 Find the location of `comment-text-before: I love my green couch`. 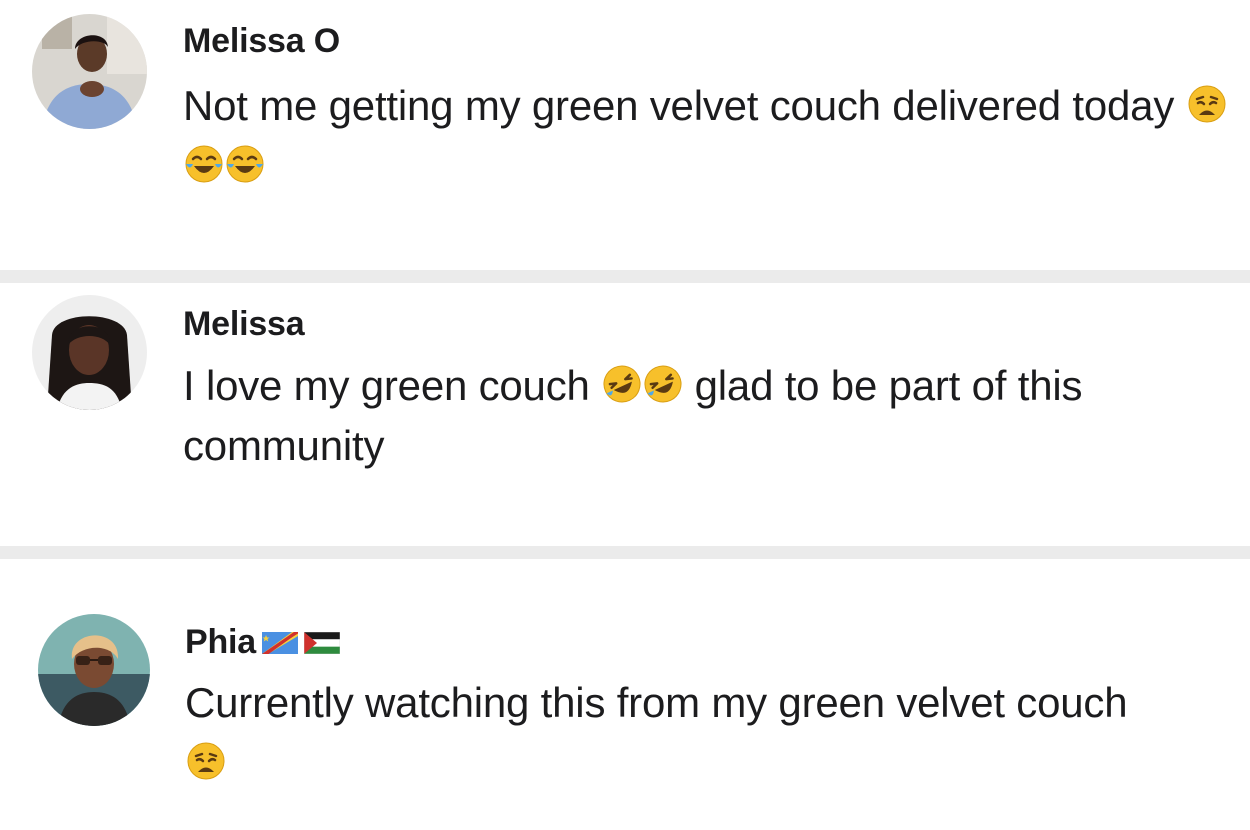

comment-text-before: I love my green couch is located at coordinates (392, 385).